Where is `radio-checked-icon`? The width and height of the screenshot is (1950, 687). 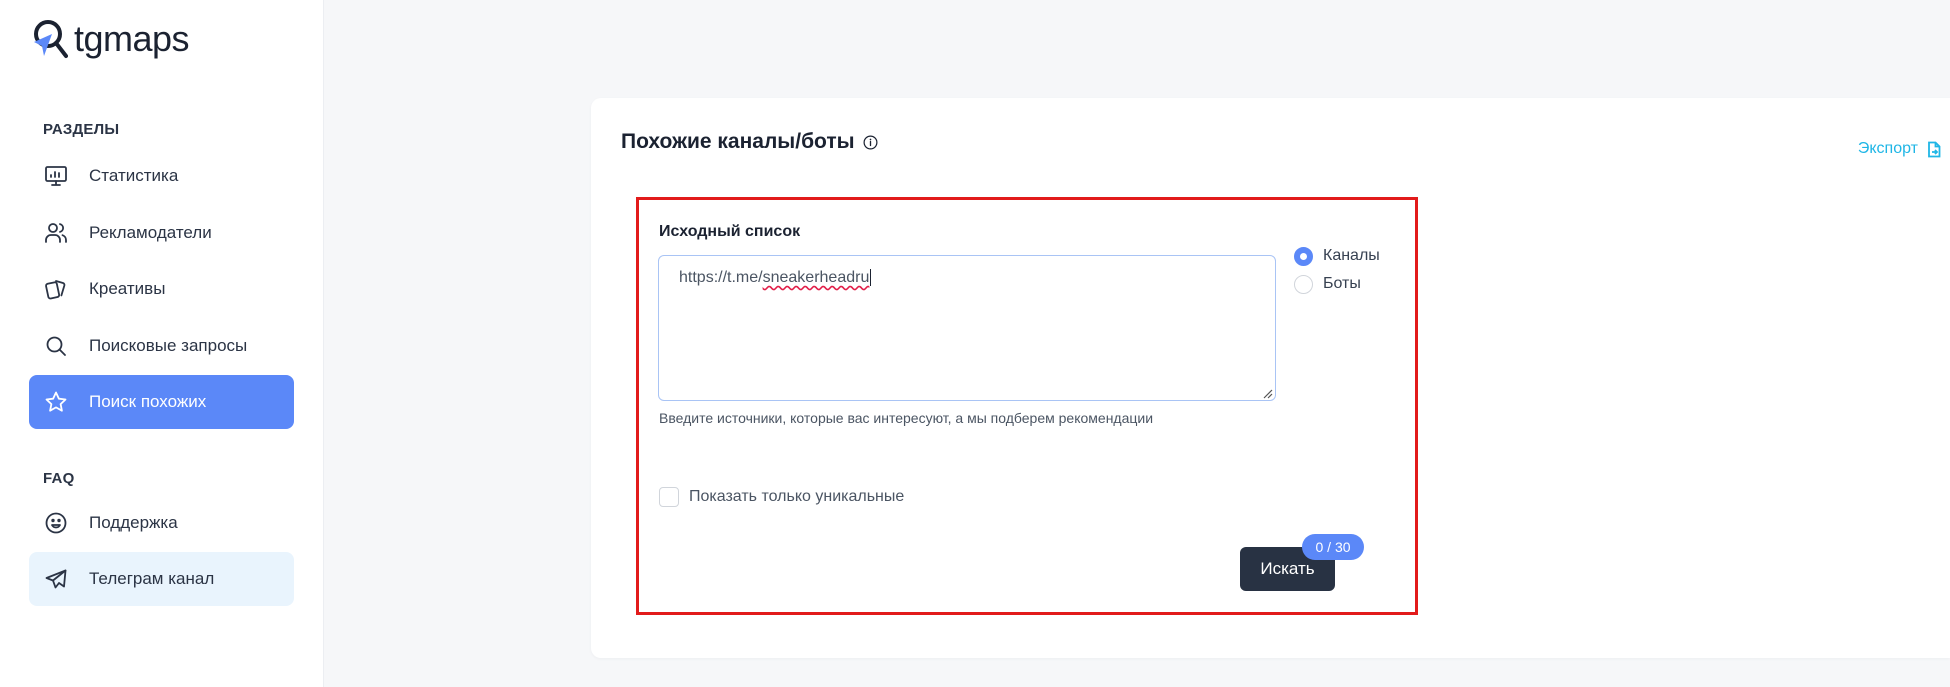
radio-checked-icon is located at coordinates (1303, 256).